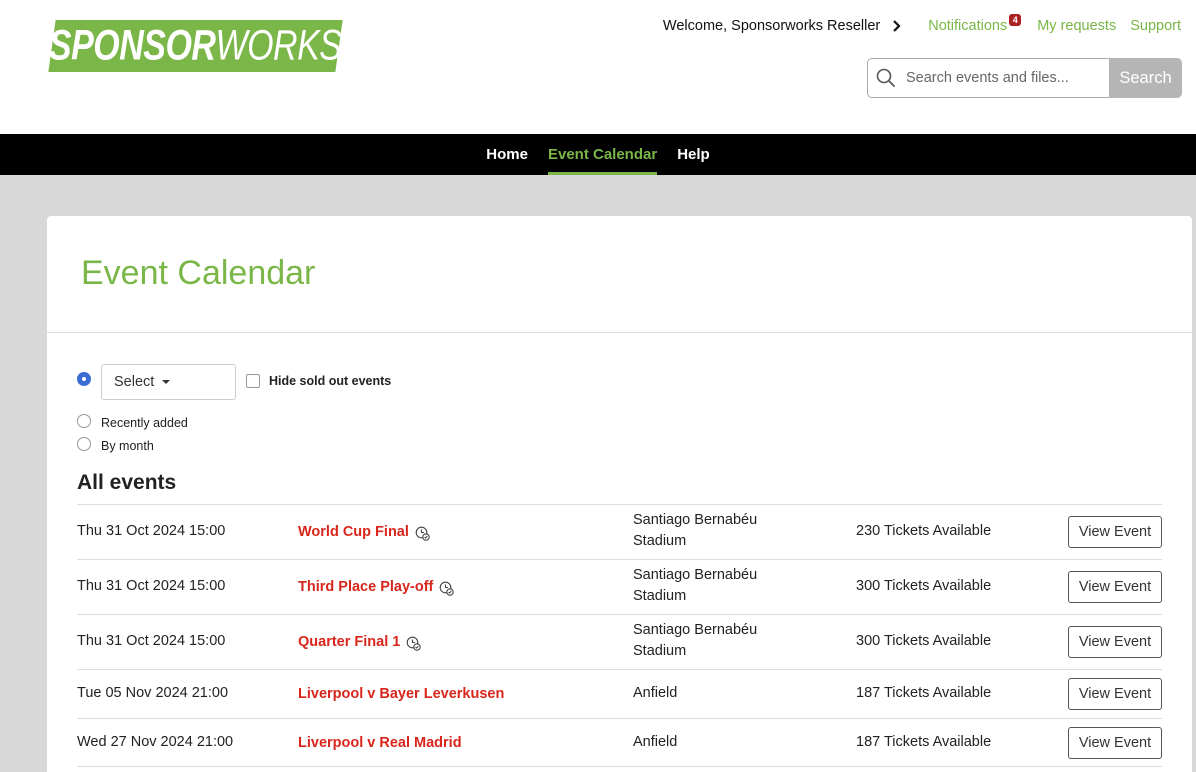 Image resolution: width=1196 pixels, height=772 pixels. Describe the element at coordinates (771, 26) in the screenshot. I see `welcome-text: Welcome, Sponsorworks Reseller` at that location.